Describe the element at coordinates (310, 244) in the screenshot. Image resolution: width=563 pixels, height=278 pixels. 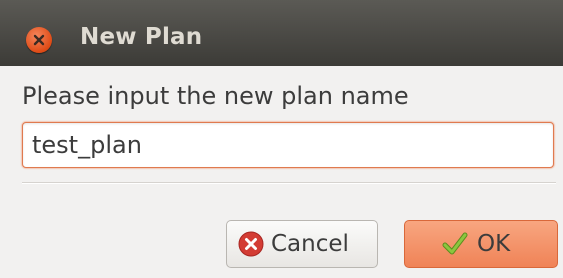
I see `cancel-button-label: Cancel` at that location.